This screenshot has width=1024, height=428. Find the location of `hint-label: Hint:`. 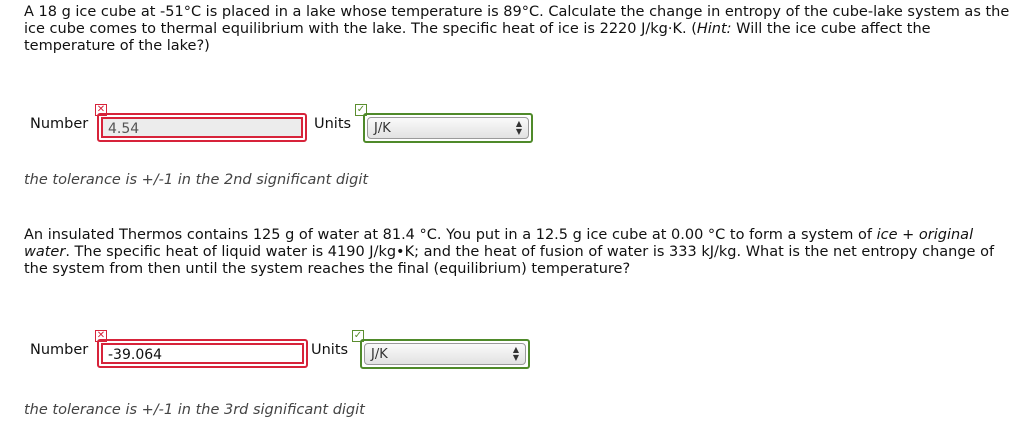

hint-label: Hint: is located at coordinates (714, 29).